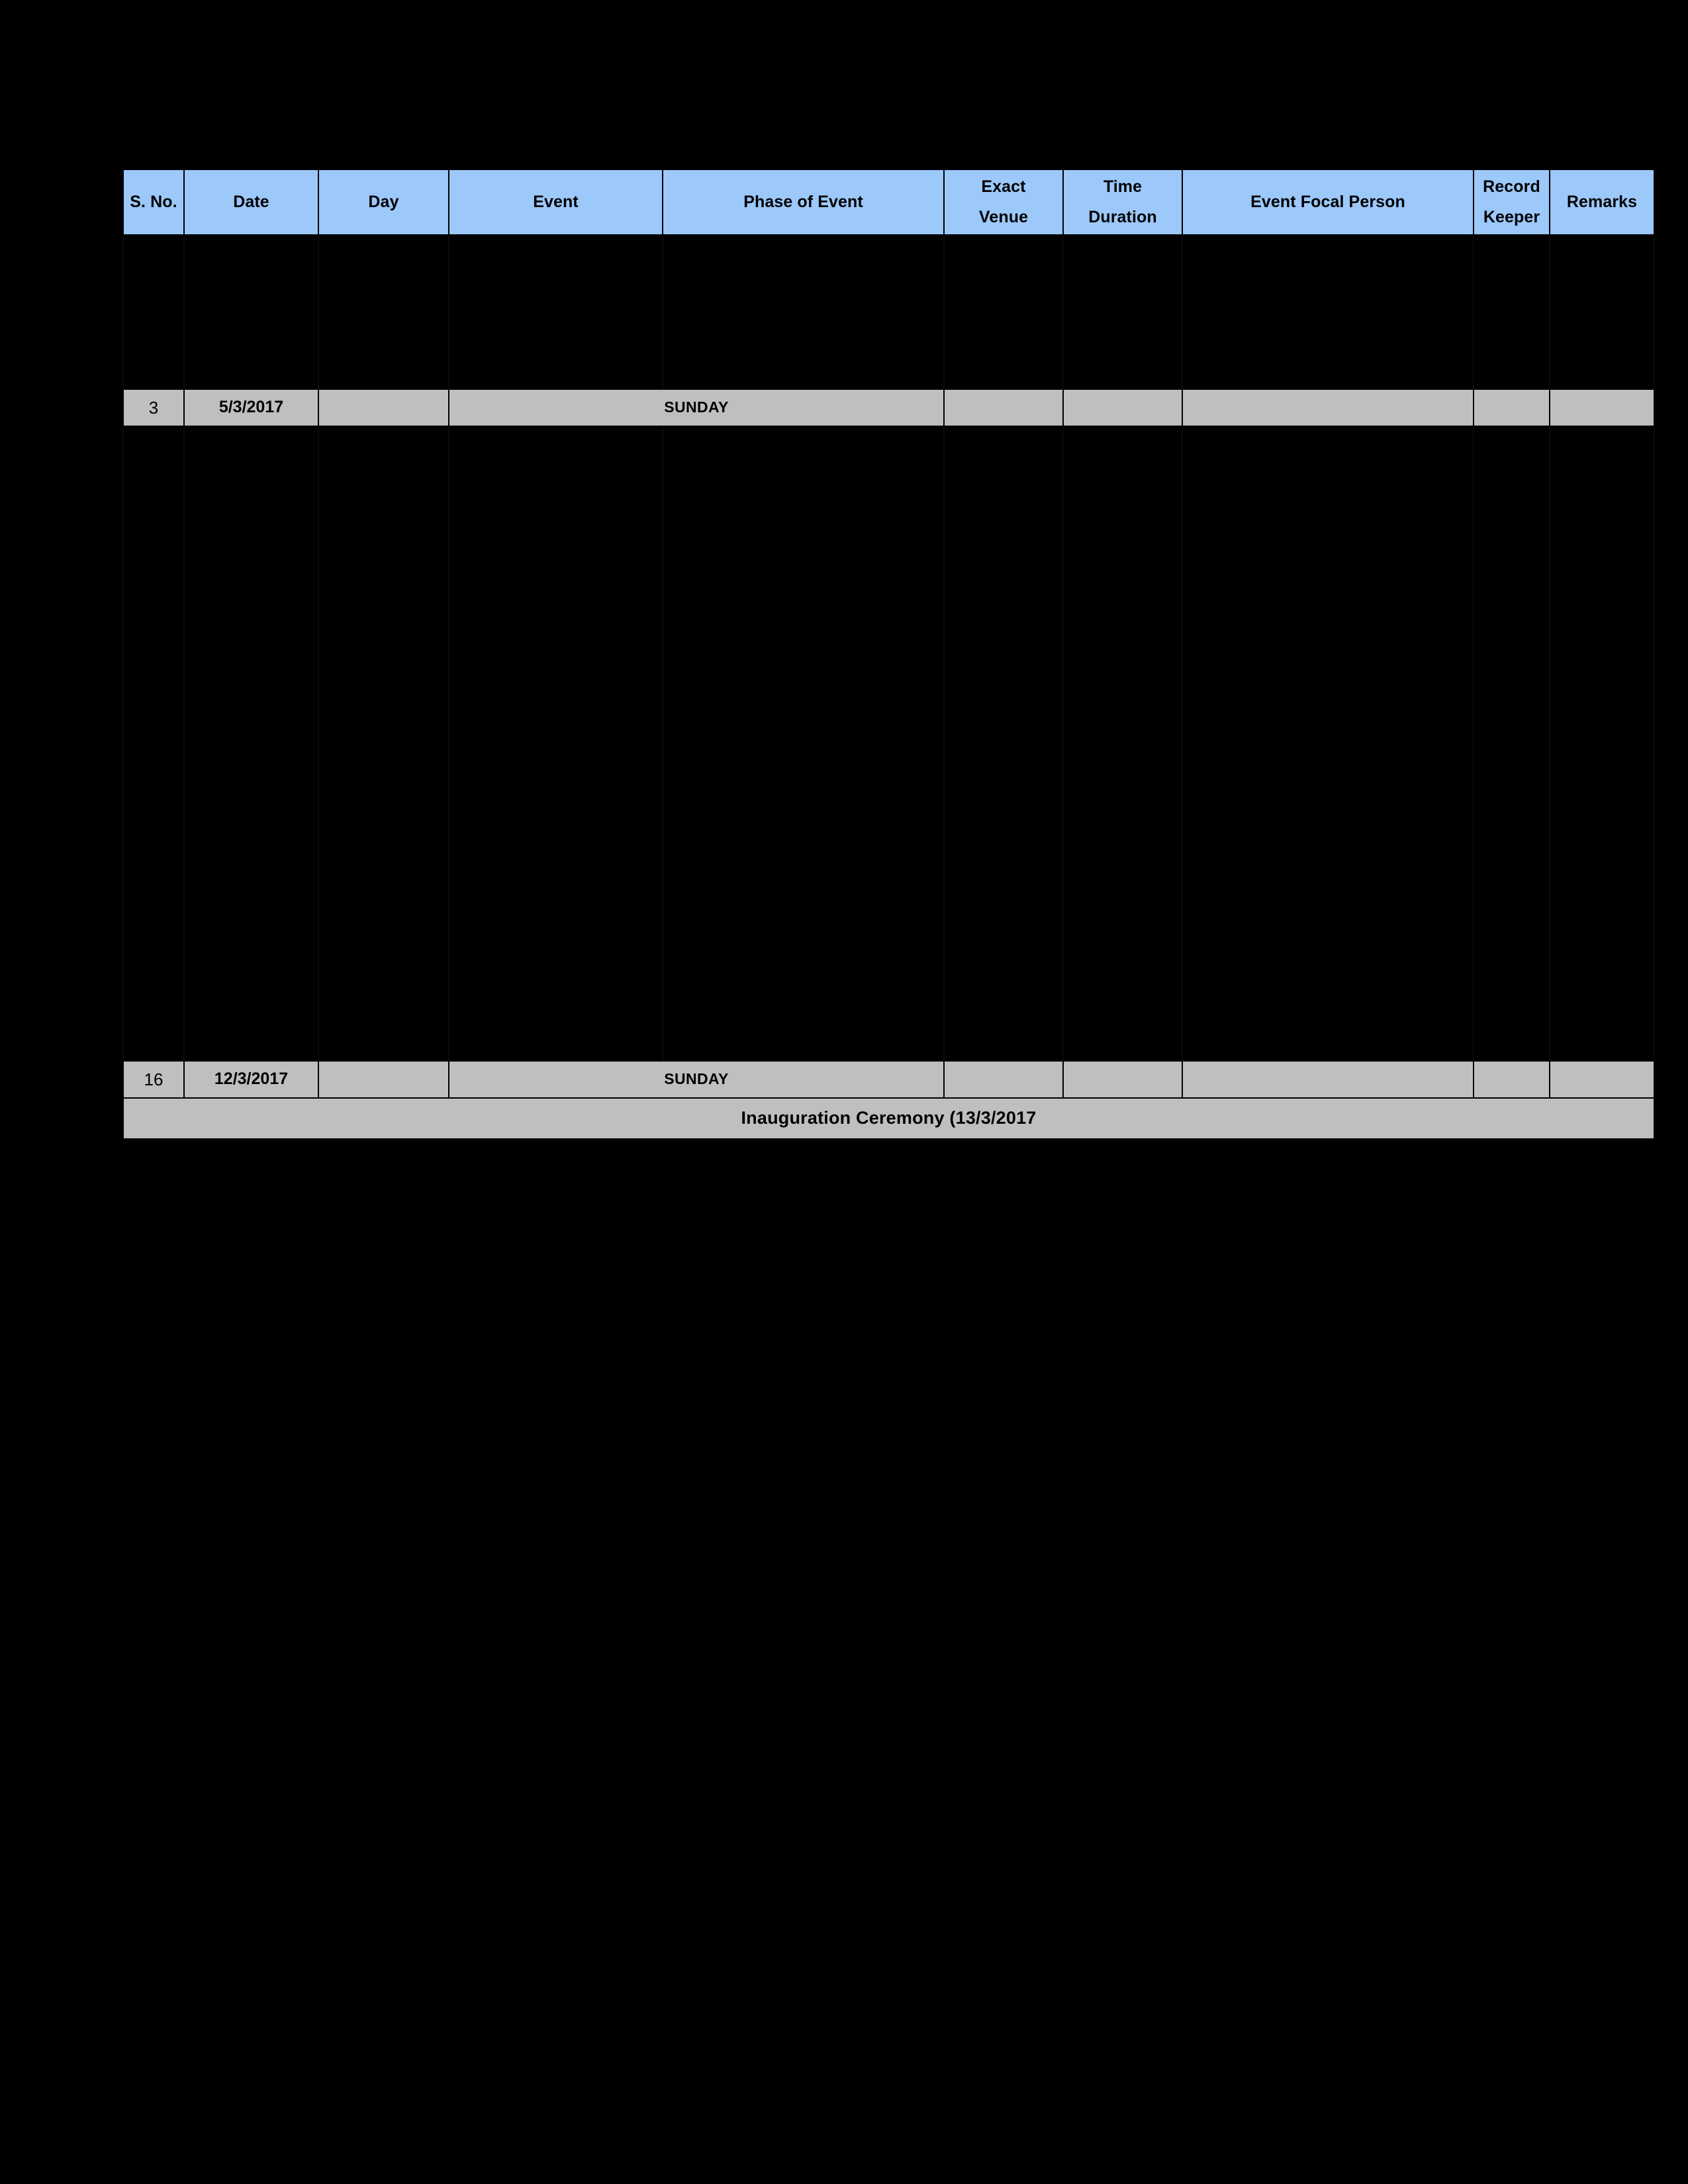 Image resolution: width=1688 pixels, height=2184 pixels. What do you see at coordinates (696, 1079) in the screenshot?
I see `cell-event-phase-merged: SUNDAY` at bounding box center [696, 1079].